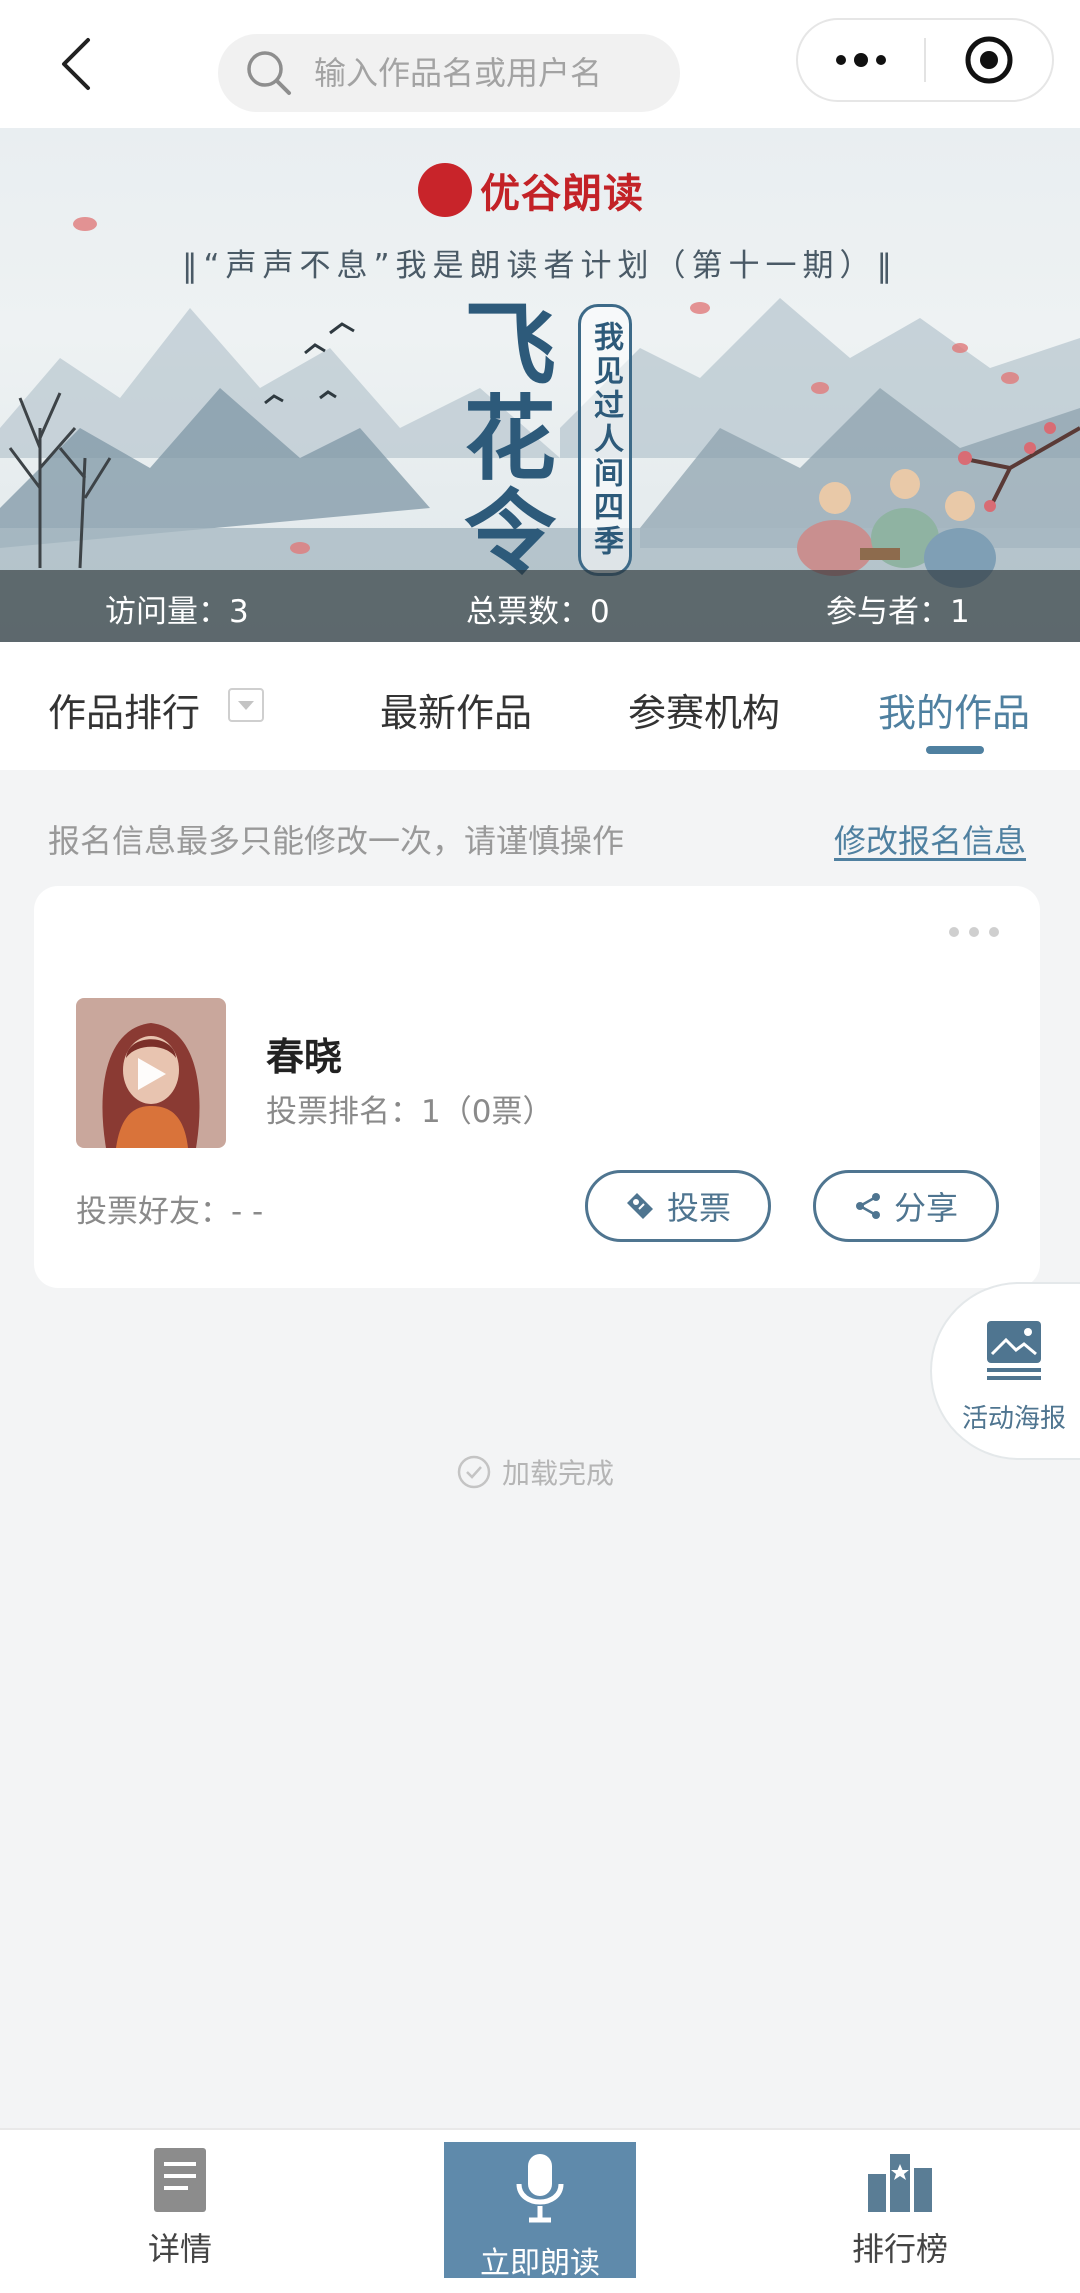 The width and height of the screenshot is (1080, 2293). I want to click on vote-button: 投票, so click(678, 1206).